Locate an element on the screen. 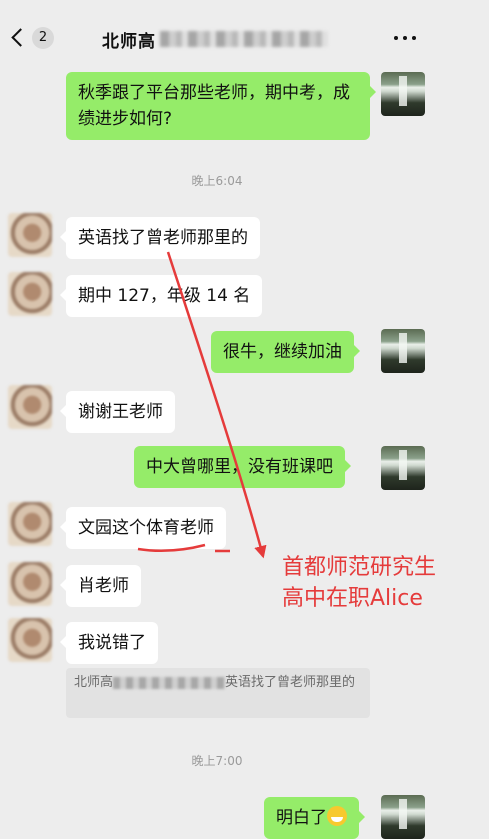  red-annotation-text: 首都师范研究生 高中在职Alice is located at coordinates (359, 583).